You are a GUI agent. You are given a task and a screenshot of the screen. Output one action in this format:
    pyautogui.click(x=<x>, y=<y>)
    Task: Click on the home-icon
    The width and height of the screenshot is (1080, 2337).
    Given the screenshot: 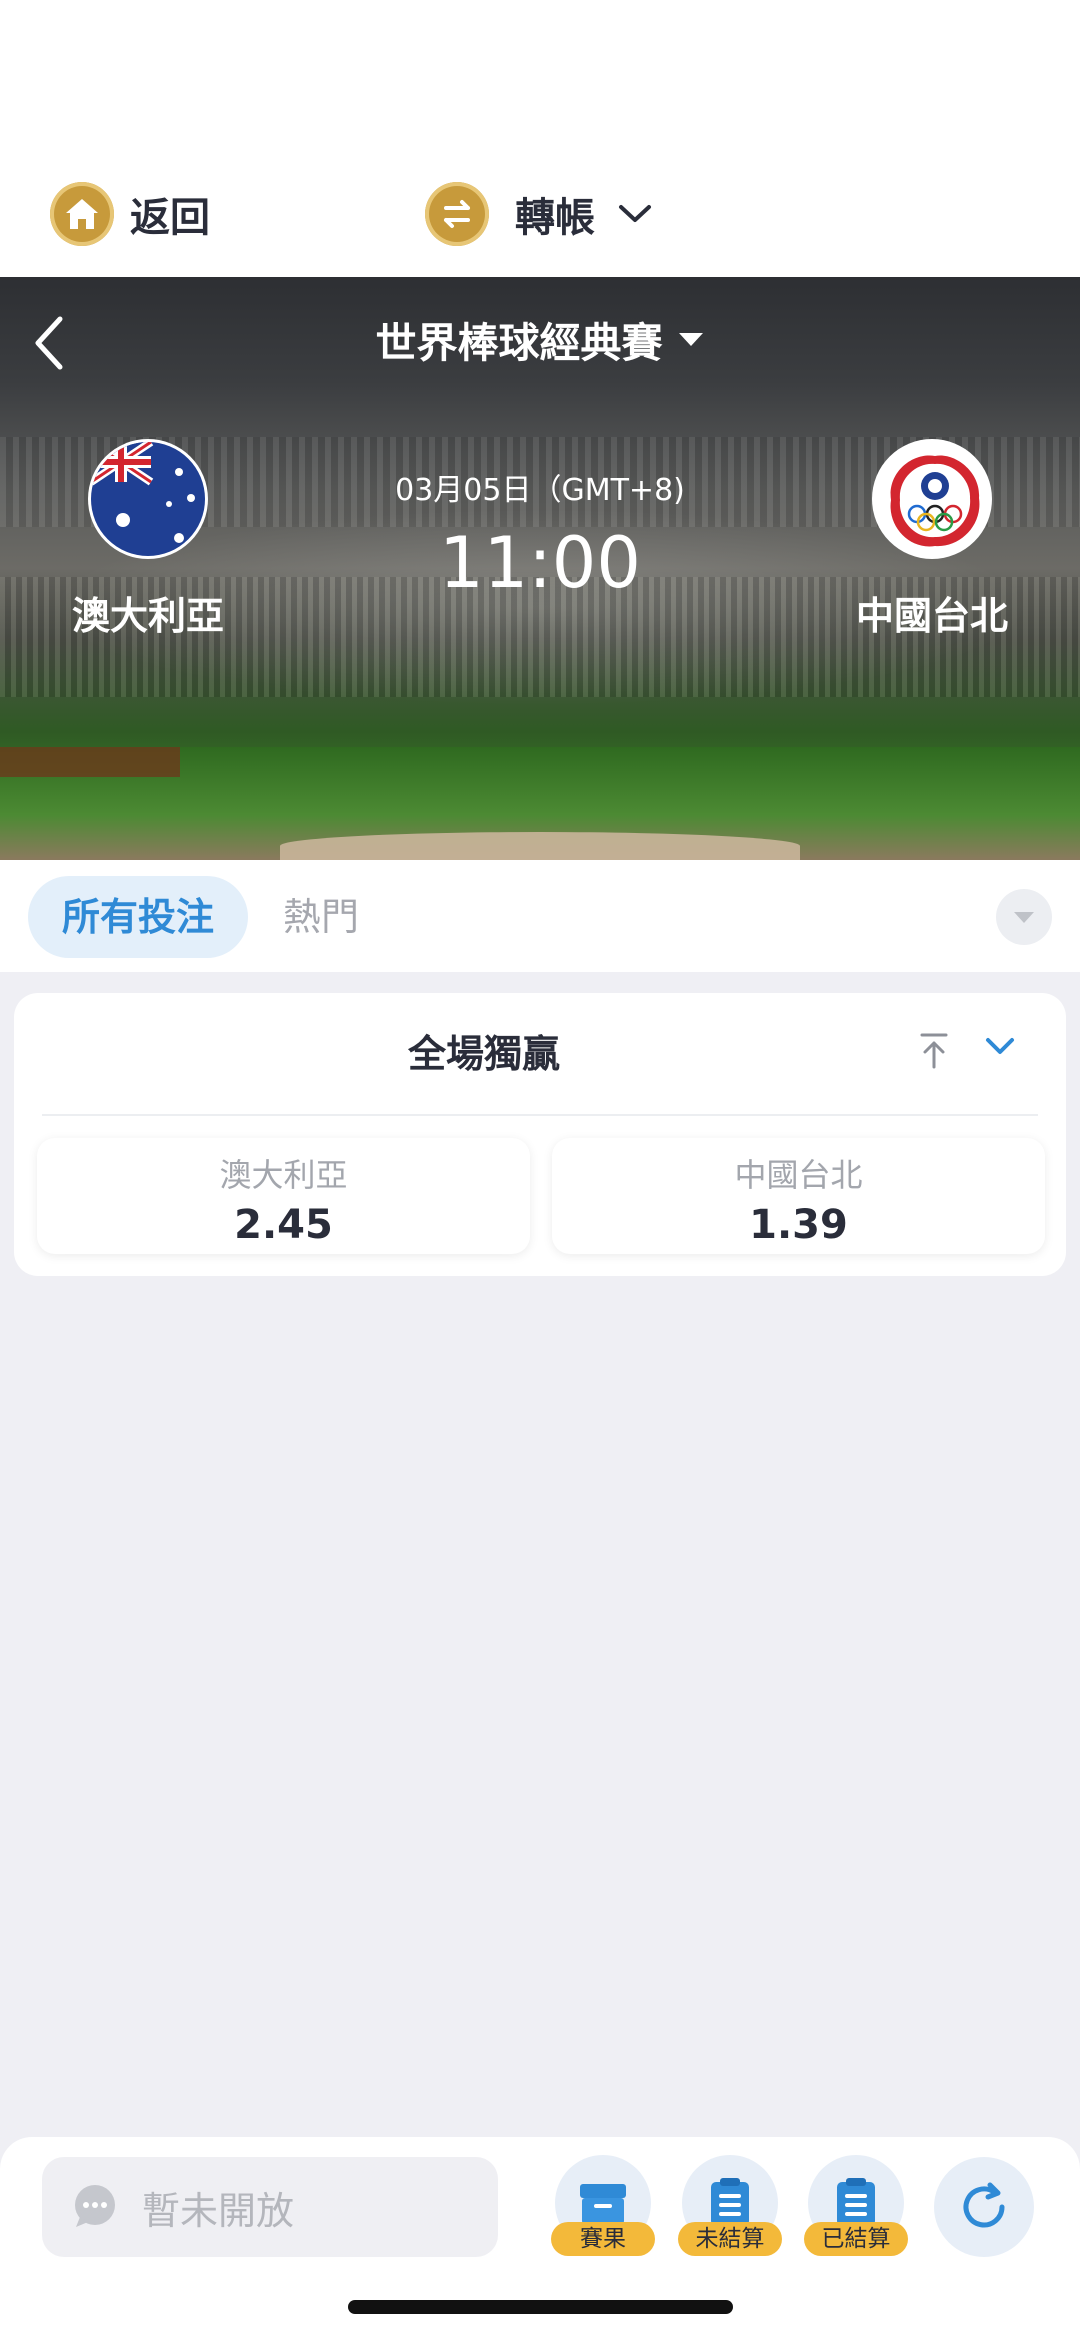 What is the action you would take?
    pyautogui.click(x=82, y=214)
    